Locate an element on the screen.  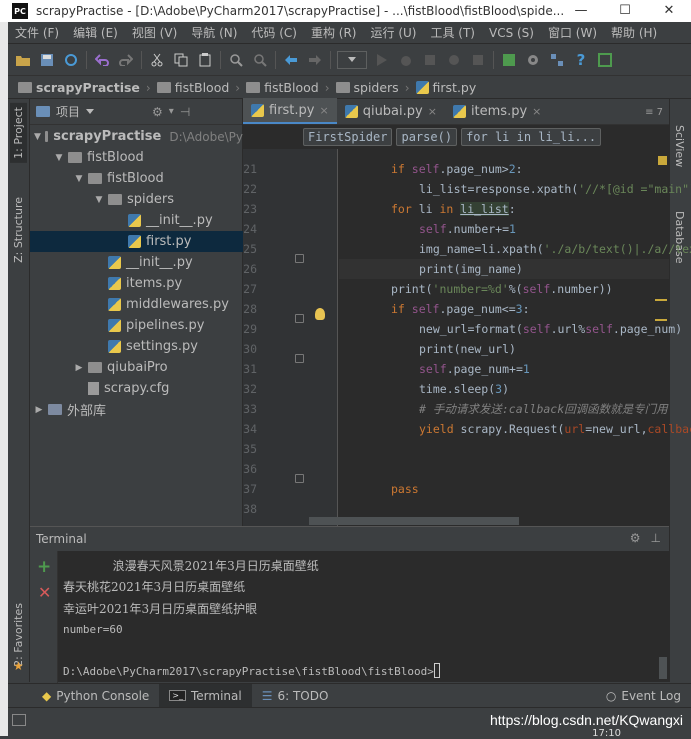
menu-tools: 工具 (T) is located at coordinates (452, 32).